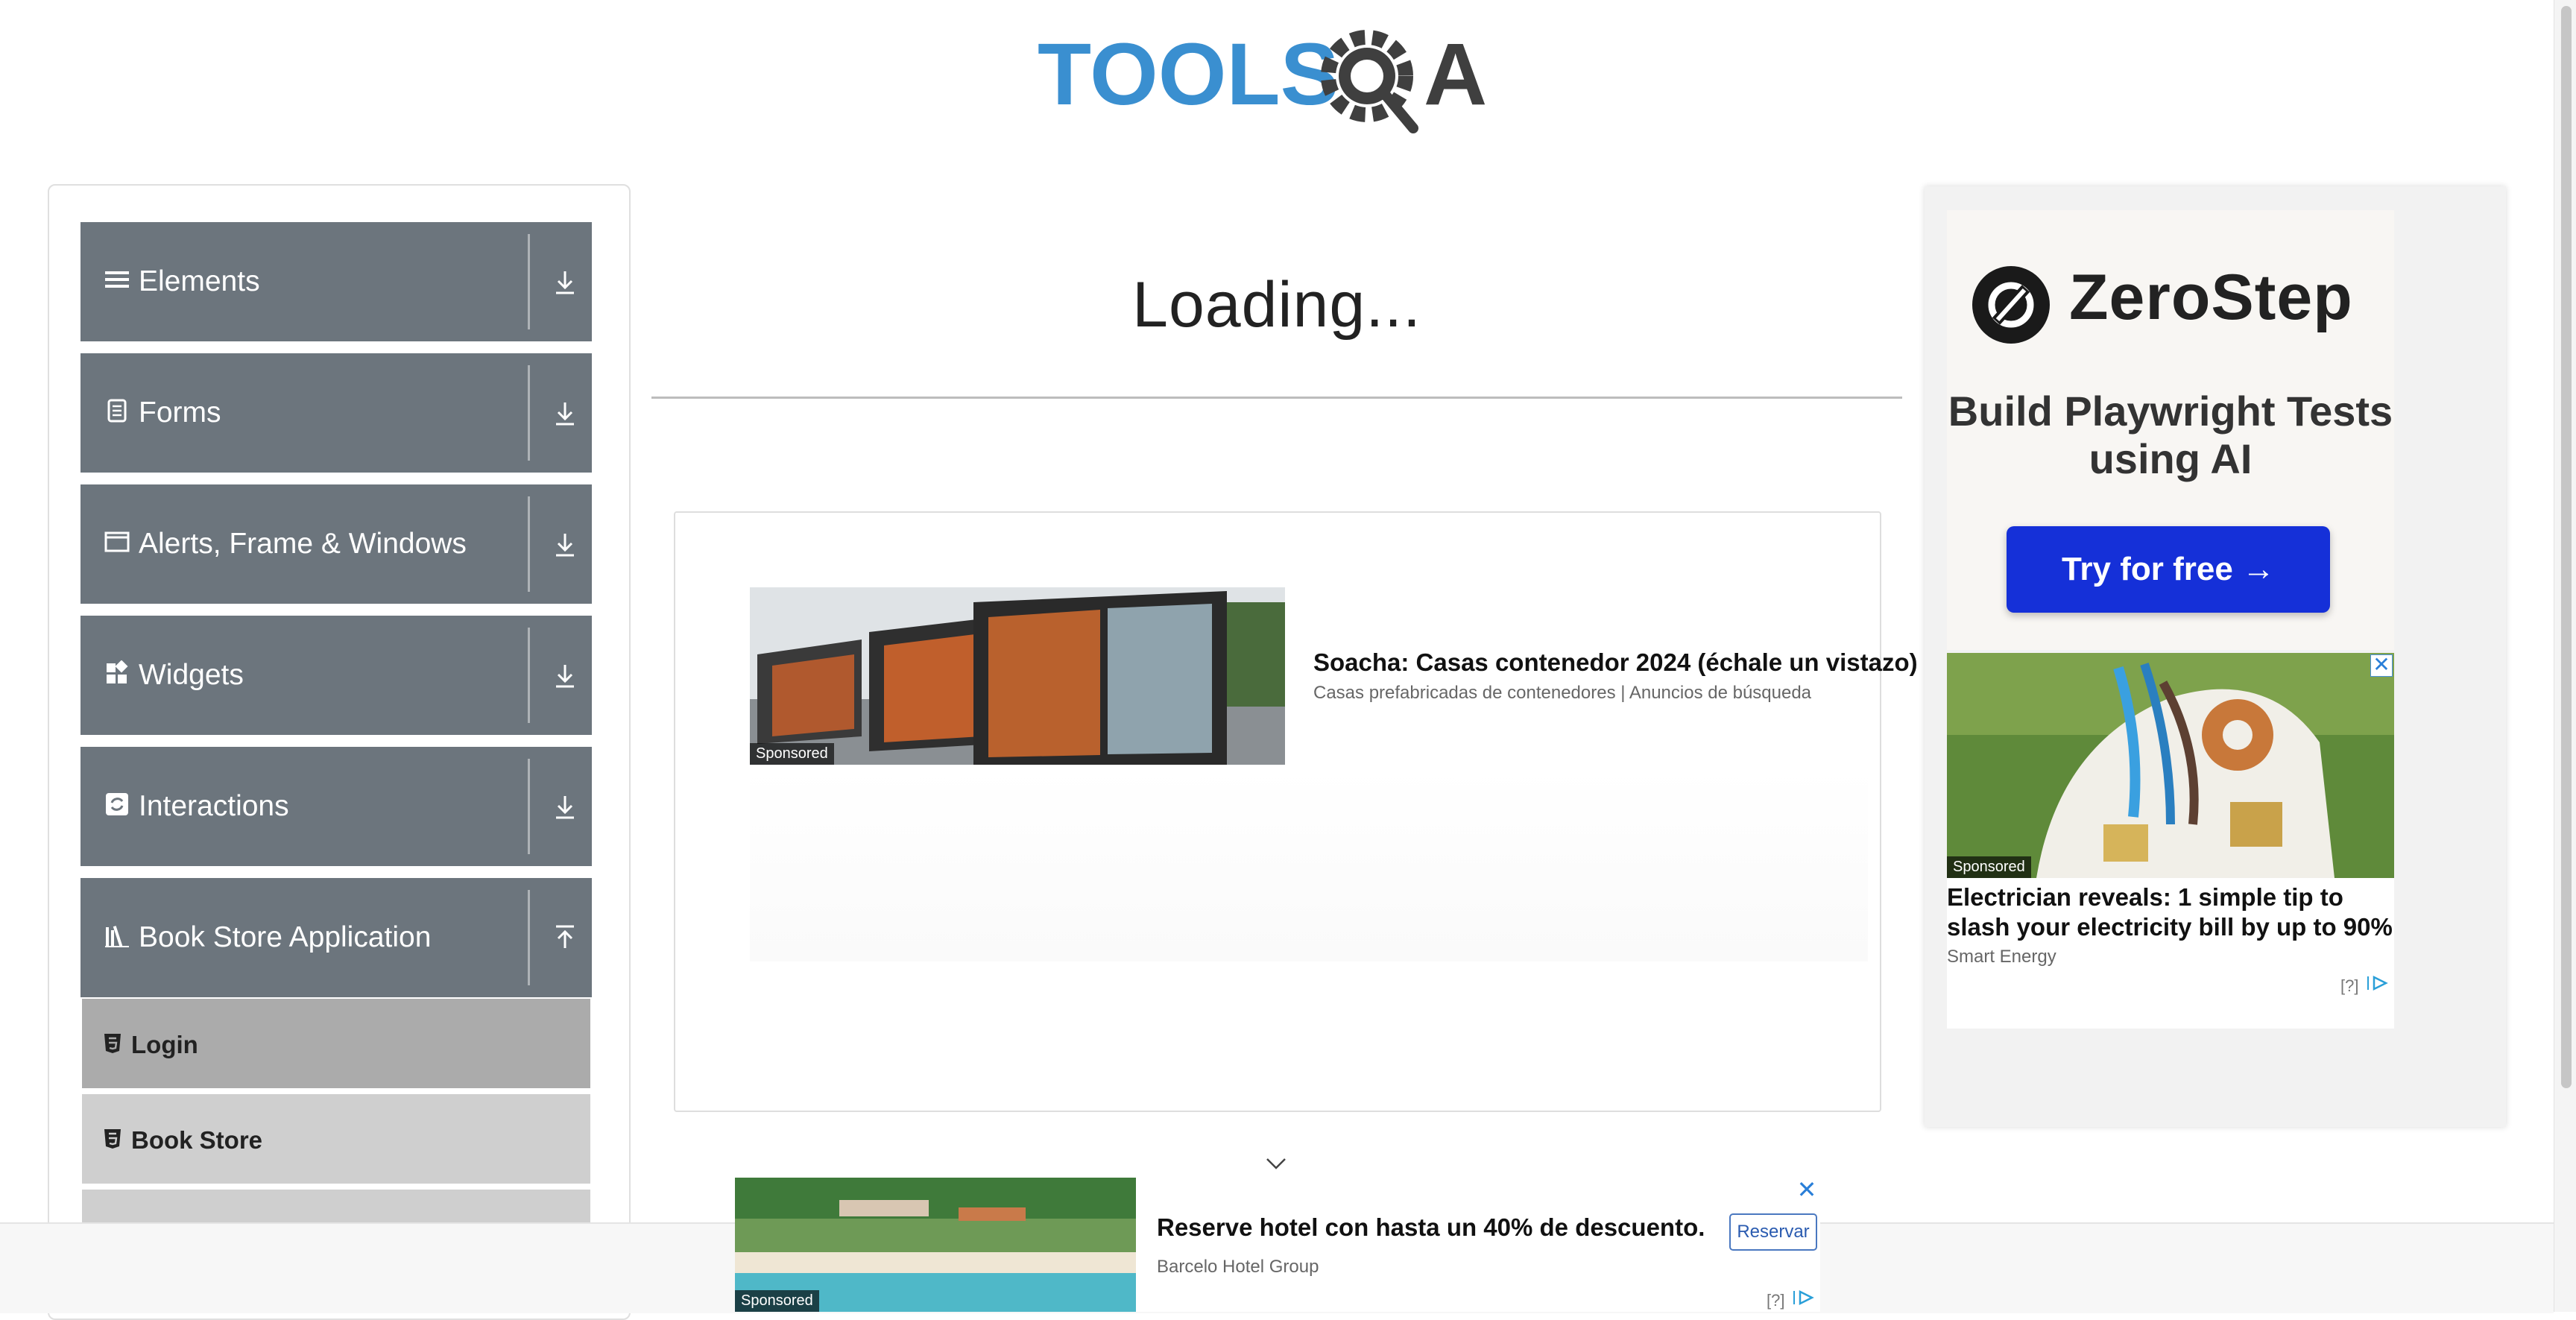 This screenshot has height=1320, width=2576. Describe the element at coordinates (117, 804) in the screenshot. I see `interactions-icon` at that location.